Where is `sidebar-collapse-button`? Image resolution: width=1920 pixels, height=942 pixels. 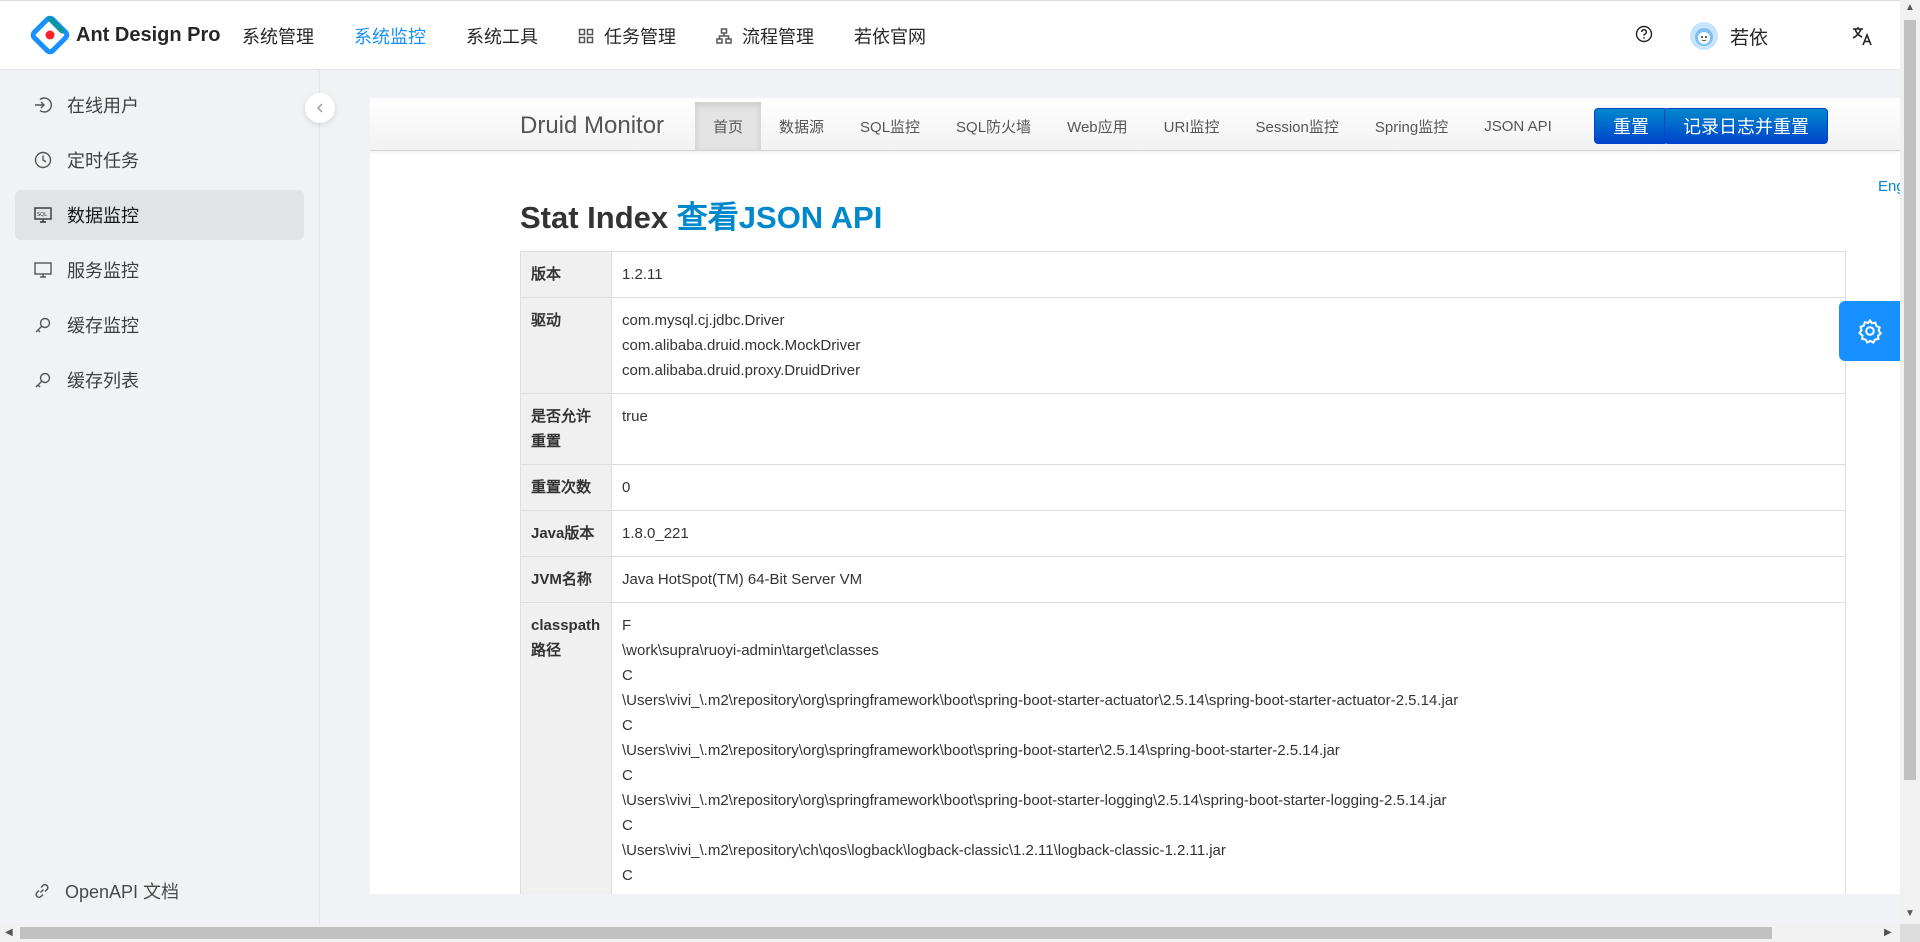
sidebar-collapse-button is located at coordinates (320, 108).